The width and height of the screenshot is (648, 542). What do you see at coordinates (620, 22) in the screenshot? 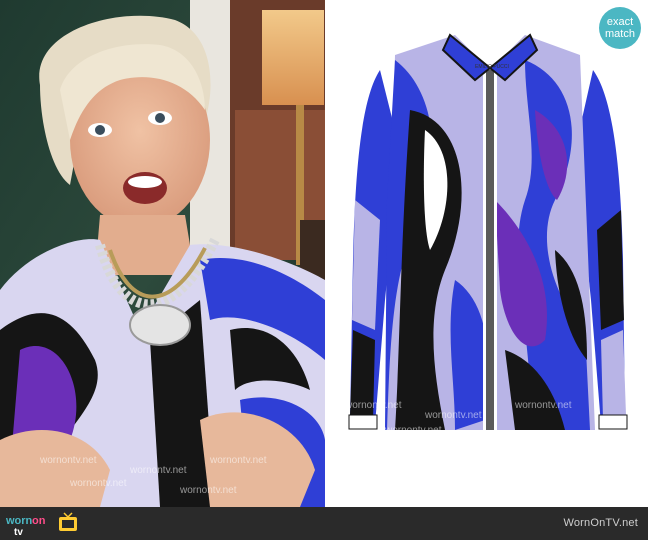
I see `badge-line-1: exact` at bounding box center [620, 22].